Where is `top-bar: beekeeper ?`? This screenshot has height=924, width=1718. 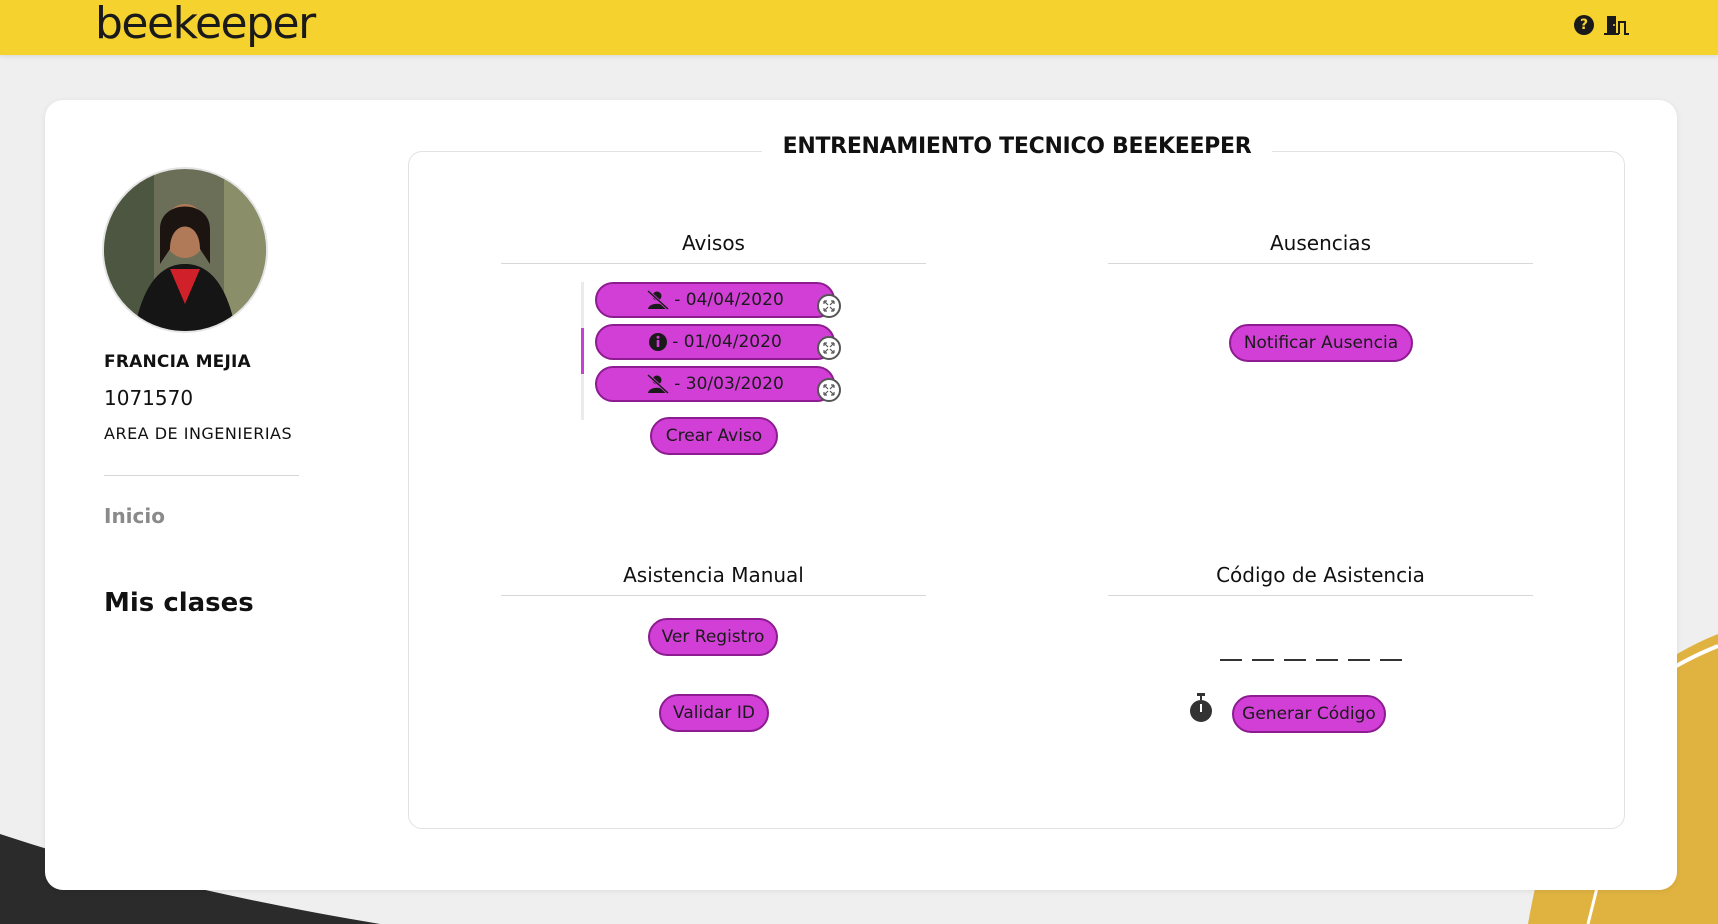
top-bar: beekeeper ? is located at coordinates (859, 27).